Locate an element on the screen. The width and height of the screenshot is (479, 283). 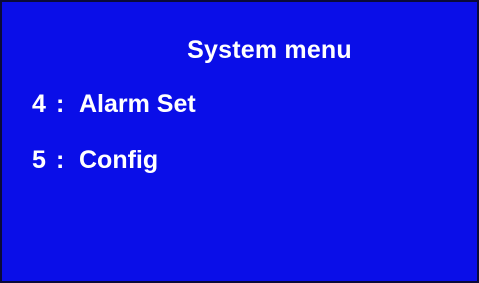
menu-item-label: Config is located at coordinates (119, 160).